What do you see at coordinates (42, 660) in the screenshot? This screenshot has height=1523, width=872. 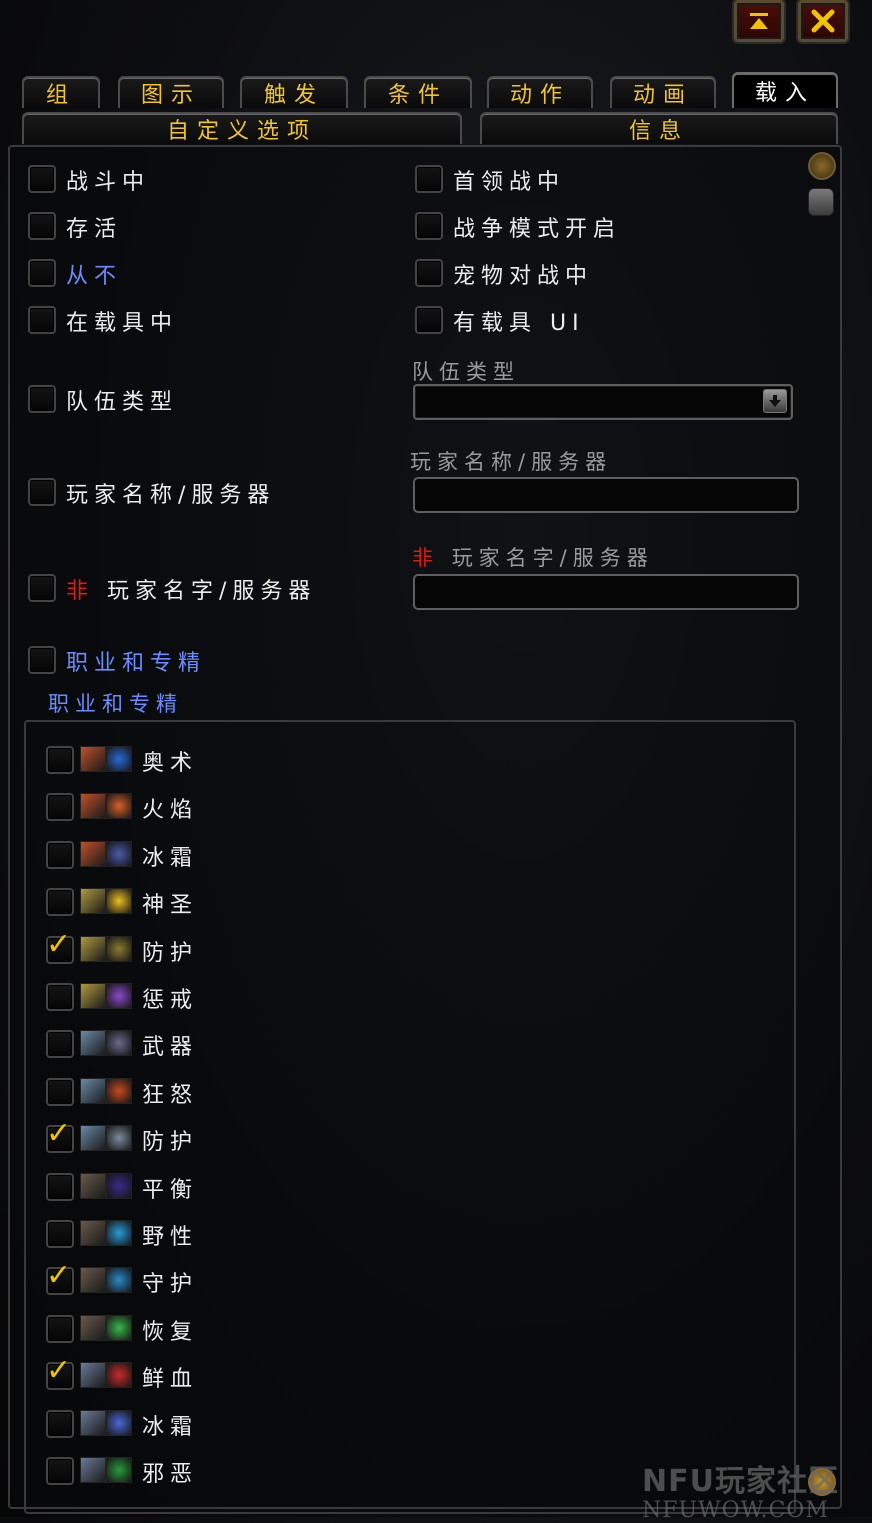 I see `class-spec-checkbox` at bounding box center [42, 660].